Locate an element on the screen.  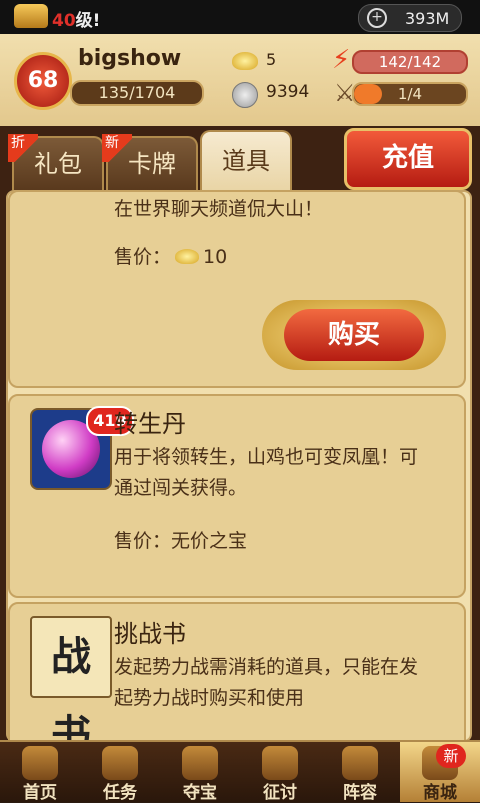
tab-items: 道具 is located at coordinates (246, 160).